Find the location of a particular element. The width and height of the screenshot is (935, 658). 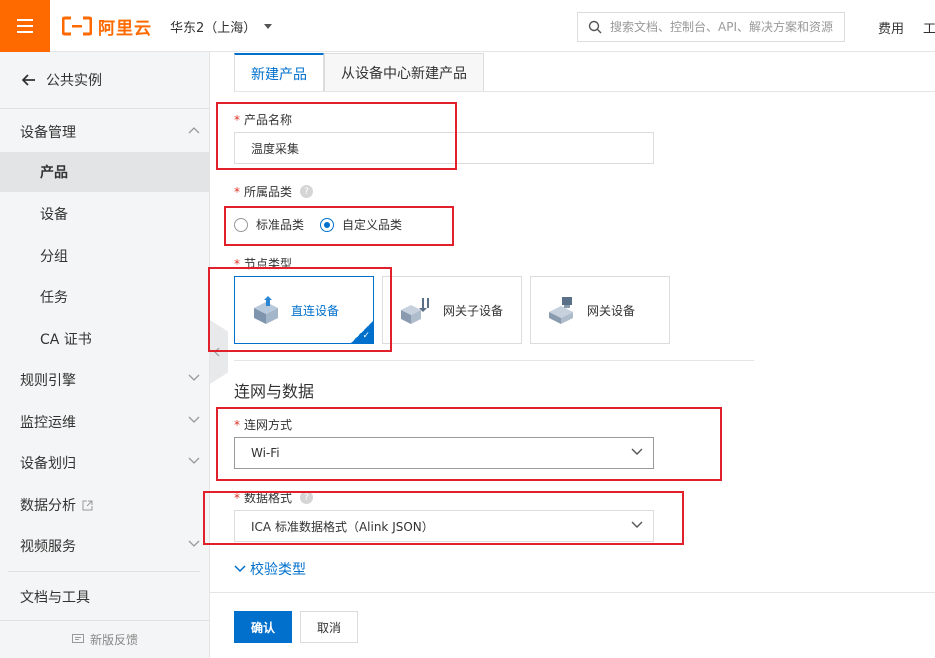

search-input is located at coordinates (725, 27).